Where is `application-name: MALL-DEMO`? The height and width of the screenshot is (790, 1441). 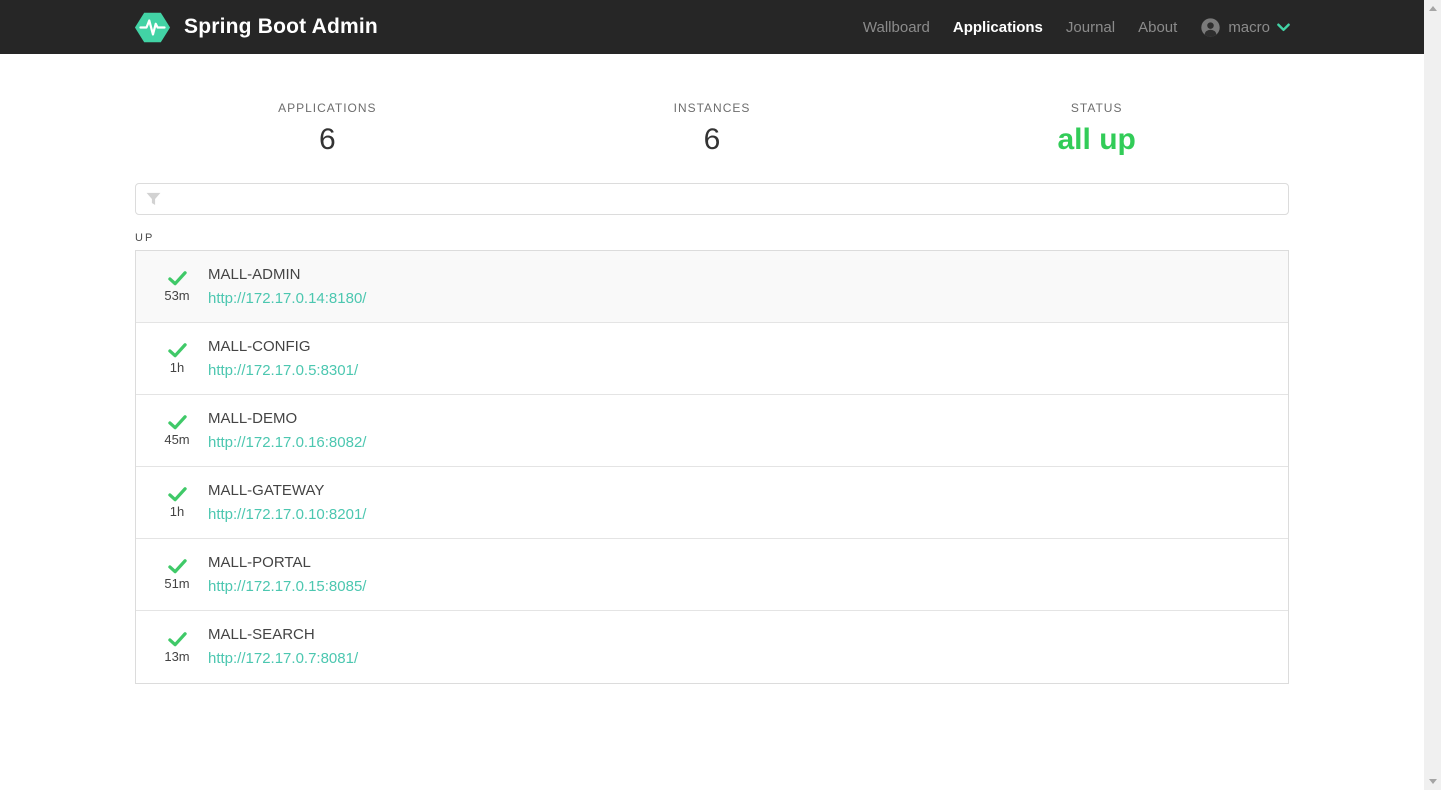 application-name: MALL-DEMO is located at coordinates (253, 418).